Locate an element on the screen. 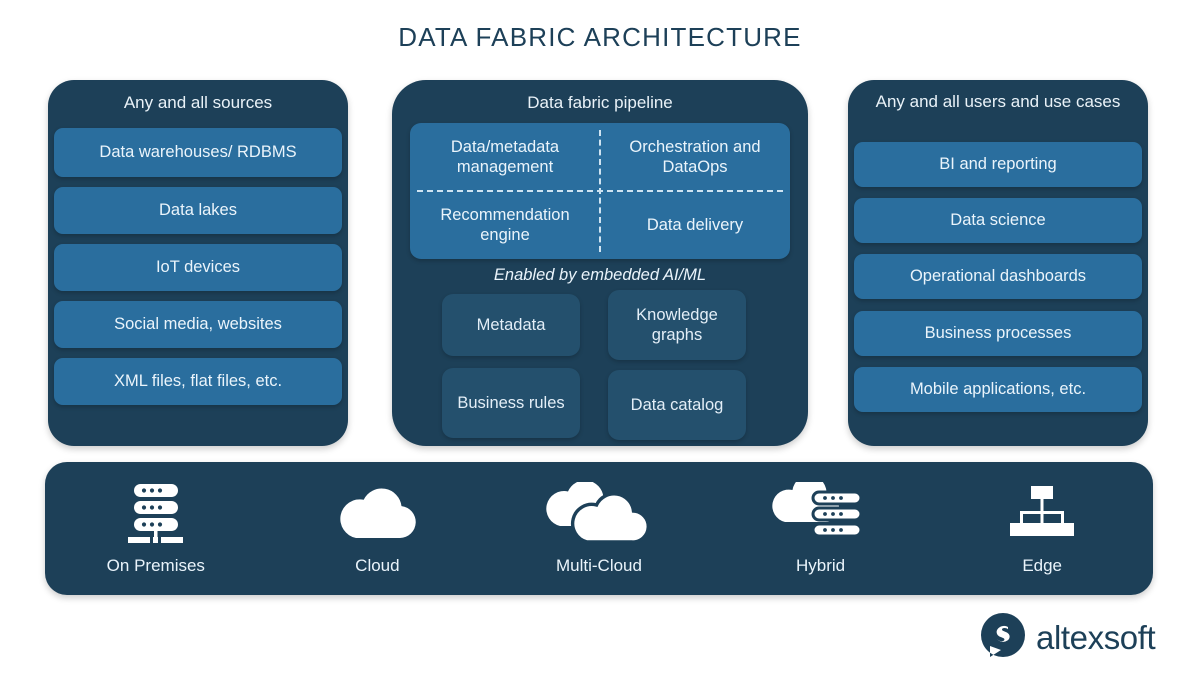  multi-cloud-icon is located at coordinates (599, 512).